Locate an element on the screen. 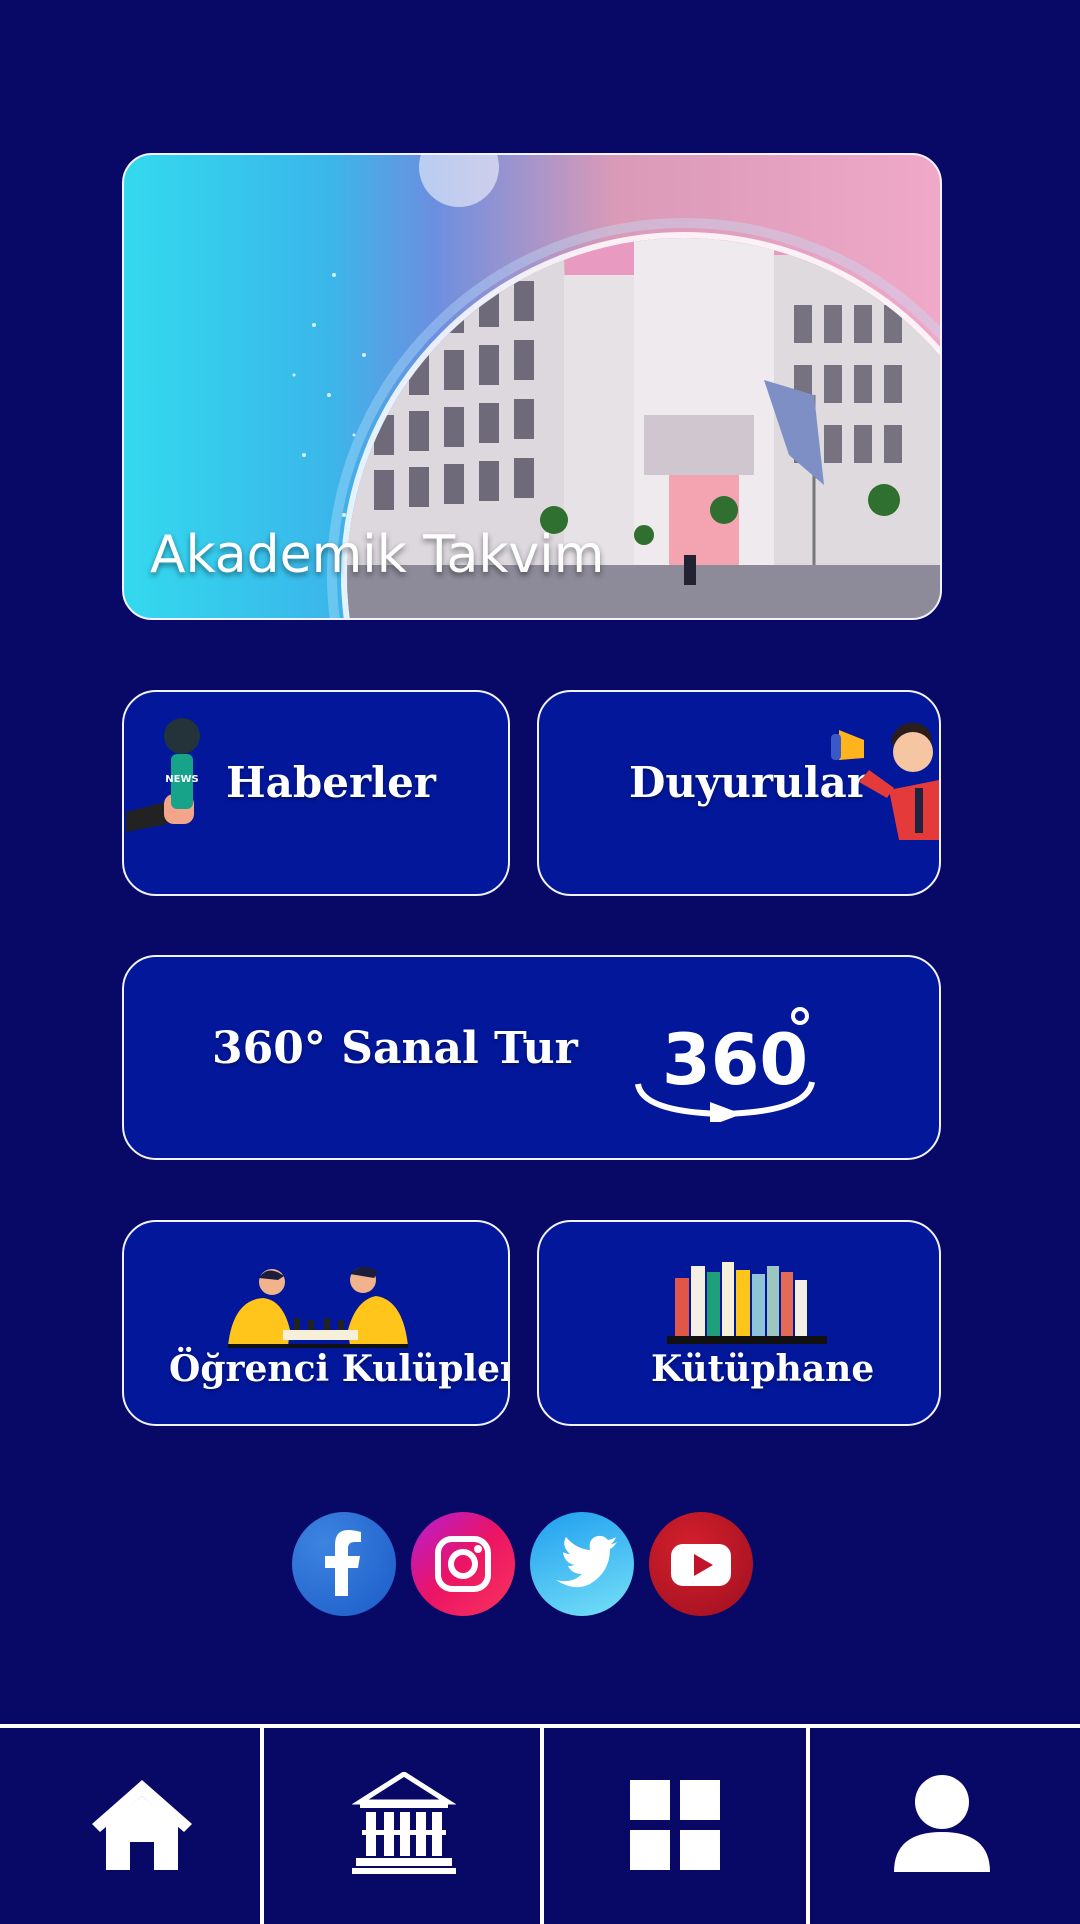 The height and width of the screenshot is (1924, 1080). nav-campus-button is located at coordinates (402, 1826).